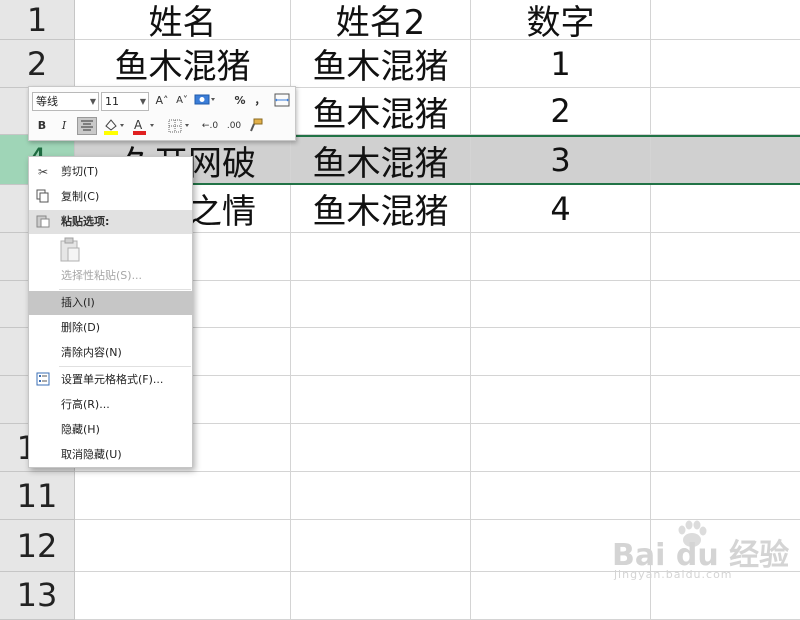 This screenshot has height=620, width=800. What do you see at coordinates (240, 101) in the screenshot?
I see `percent-icon: %` at bounding box center [240, 101].